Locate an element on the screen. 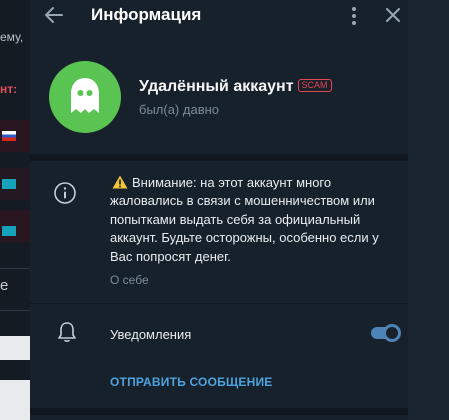 This screenshot has width=449, height=420. scam-badge: SCAM is located at coordinates (314, 85).